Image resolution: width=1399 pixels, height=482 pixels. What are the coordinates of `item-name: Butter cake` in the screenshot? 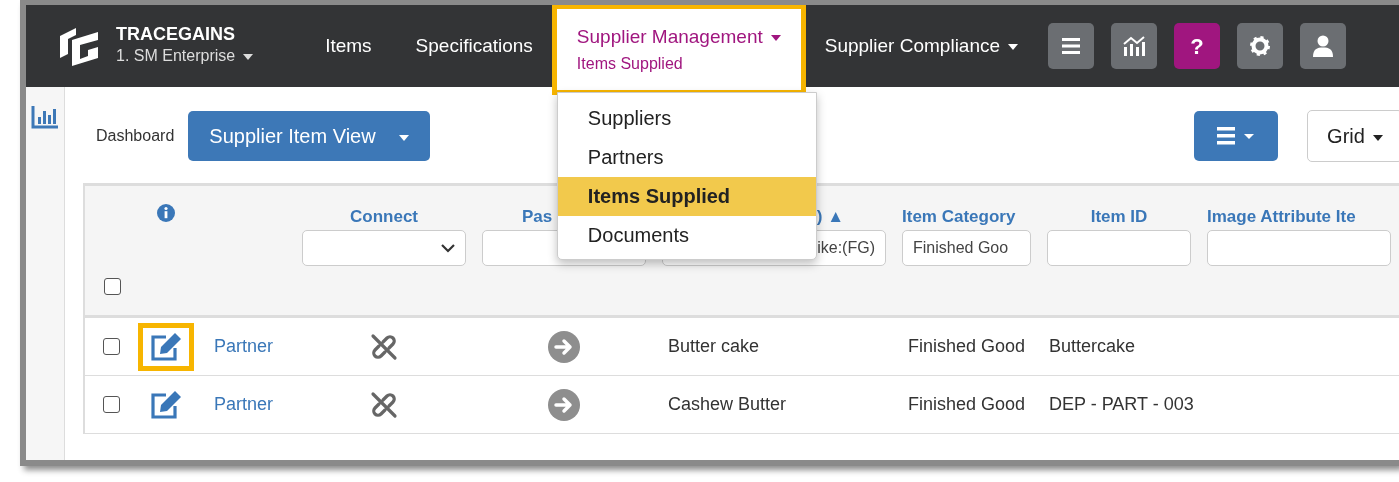 It's located at (714, 346).